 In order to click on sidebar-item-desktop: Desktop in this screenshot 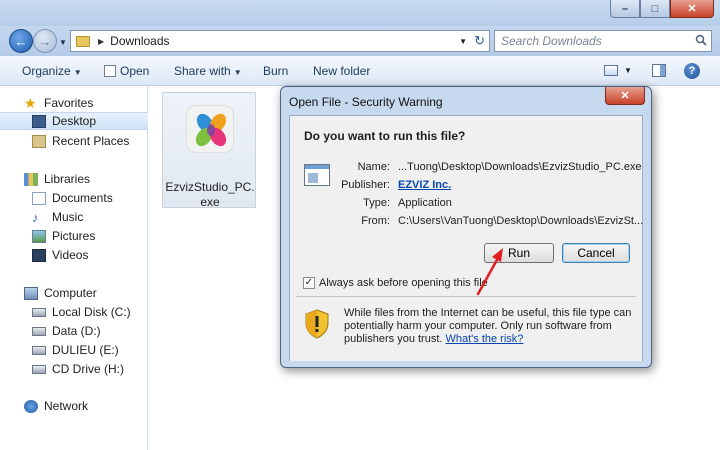, I will do `click(74, 121)`.